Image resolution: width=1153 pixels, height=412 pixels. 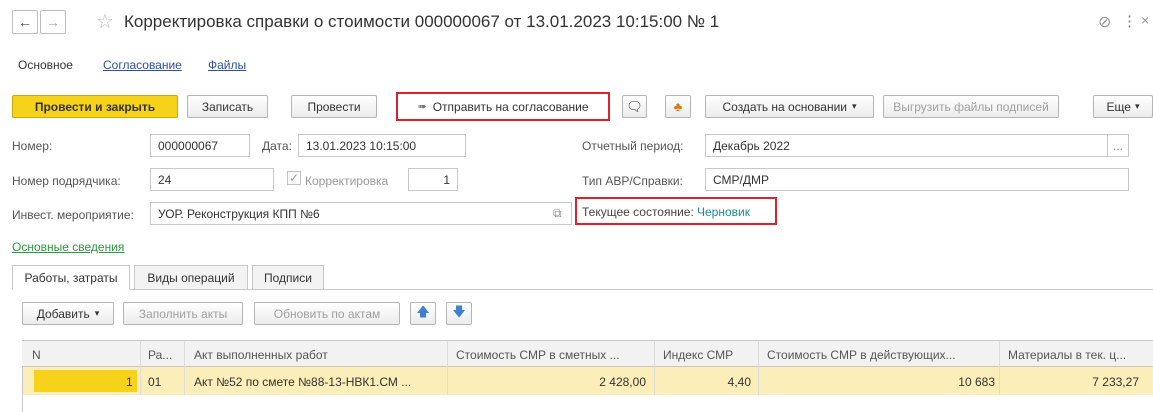 I want to click on correction-checkbox: ✓, so click(x=294, y=178).